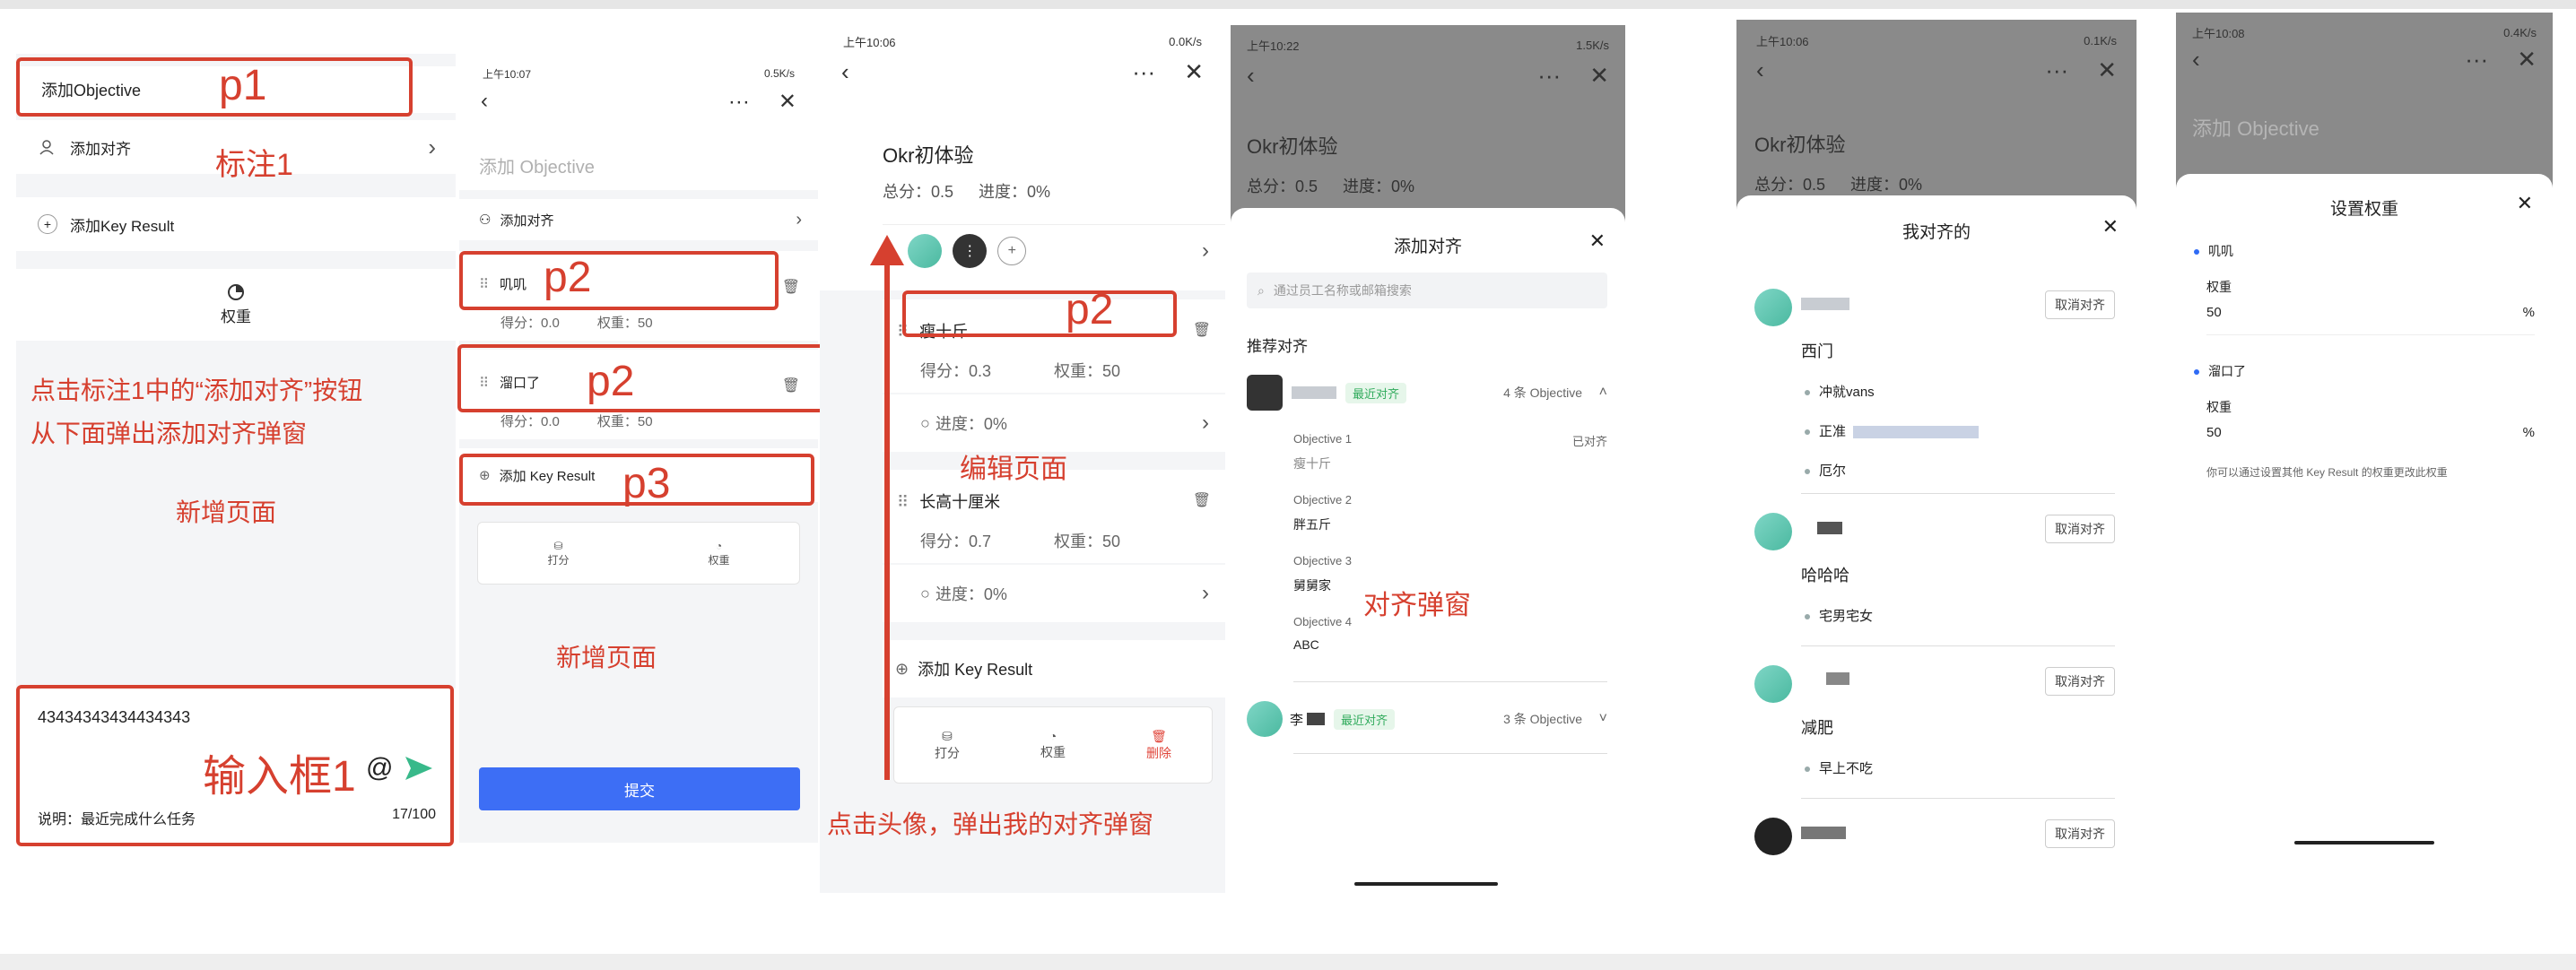 This screenshot has width=2576, height=970. What do you see at coordinates (1427, 392) in the screenshot?
I see `user-row-1: 最近对齐 4 条 Objective ˄` at bounding box center [1427, 392].